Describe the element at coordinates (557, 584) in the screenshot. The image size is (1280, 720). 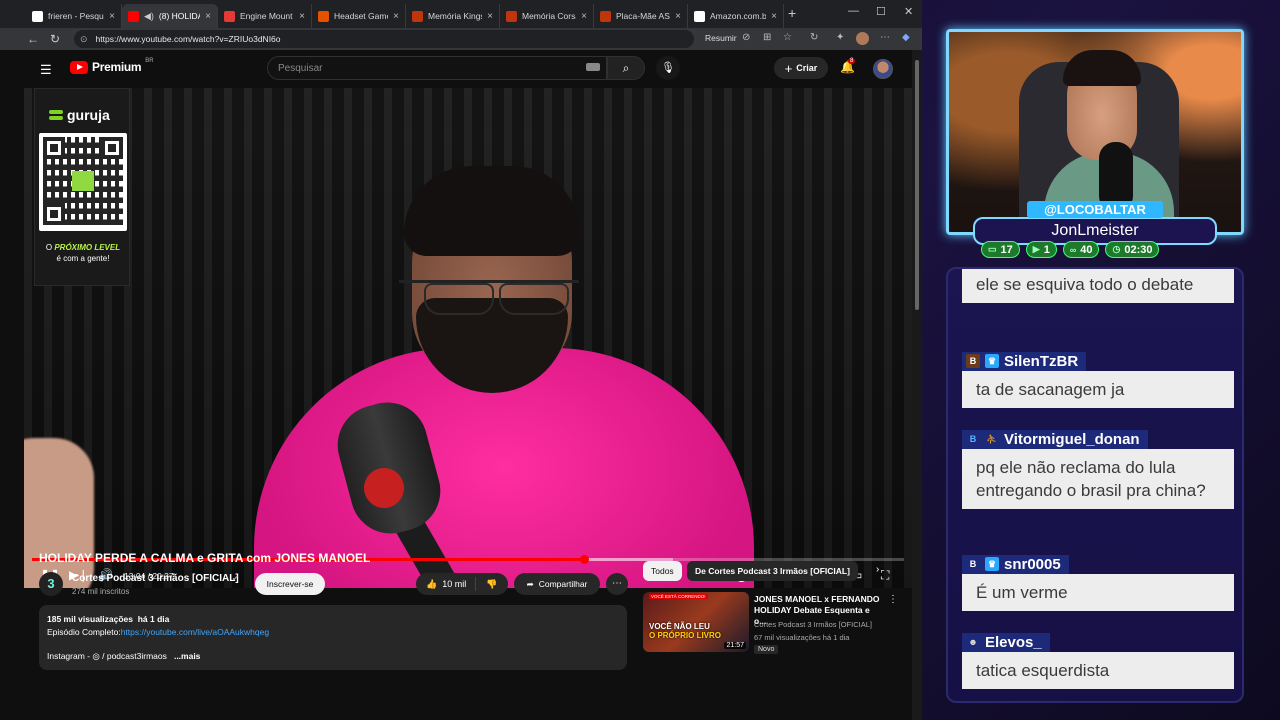
I see `share-button: ➦ Compartilhar` at that location.